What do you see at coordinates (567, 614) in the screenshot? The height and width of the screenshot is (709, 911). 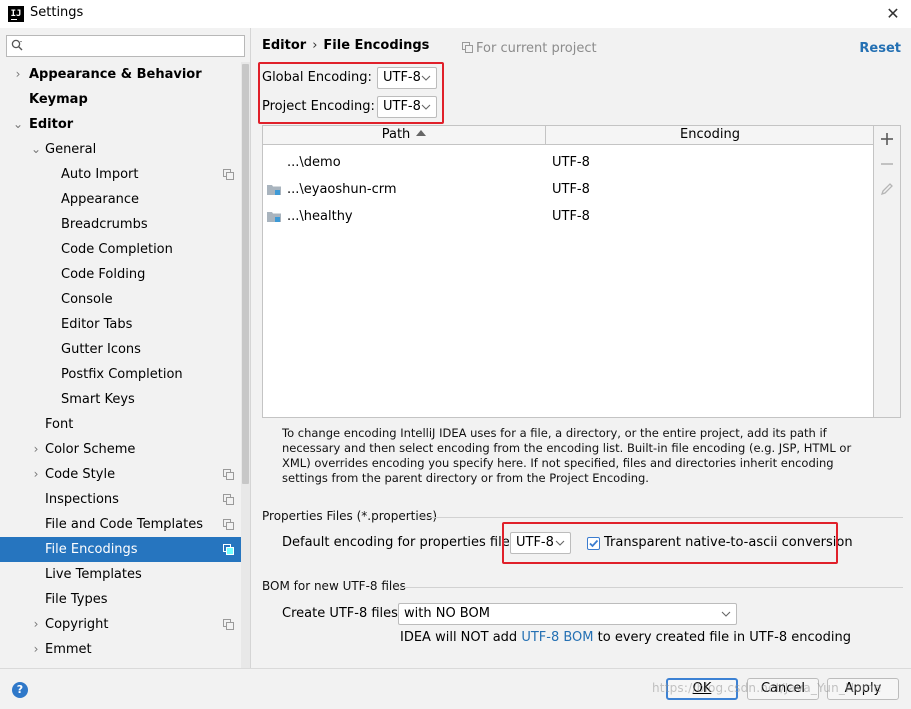 I see `bom-select: with NO BOM` at bounding box center [567, 614].